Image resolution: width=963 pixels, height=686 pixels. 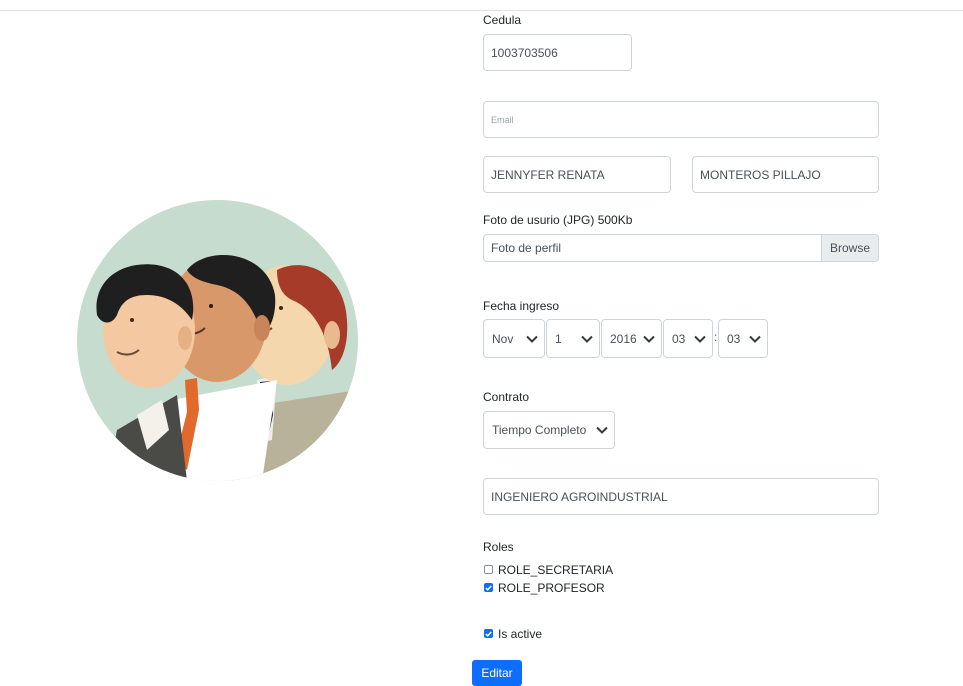 What do you see at coordinates (573, 338) in the screenshot?
I see `day-select: 1` at bounding box center [573, 338].